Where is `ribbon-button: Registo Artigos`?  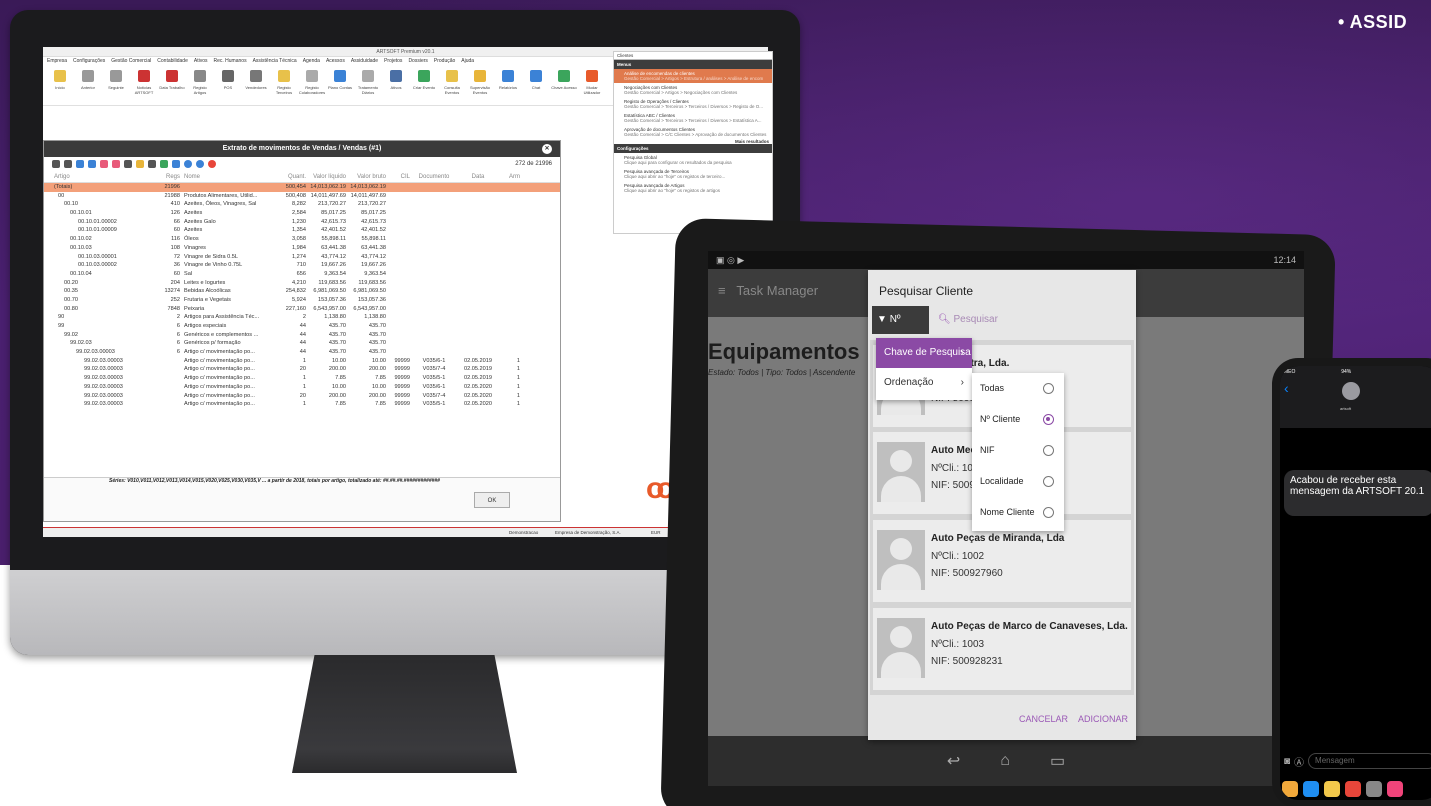 ribbon-button: Registo Artigos is located at coordinates (200, 85).